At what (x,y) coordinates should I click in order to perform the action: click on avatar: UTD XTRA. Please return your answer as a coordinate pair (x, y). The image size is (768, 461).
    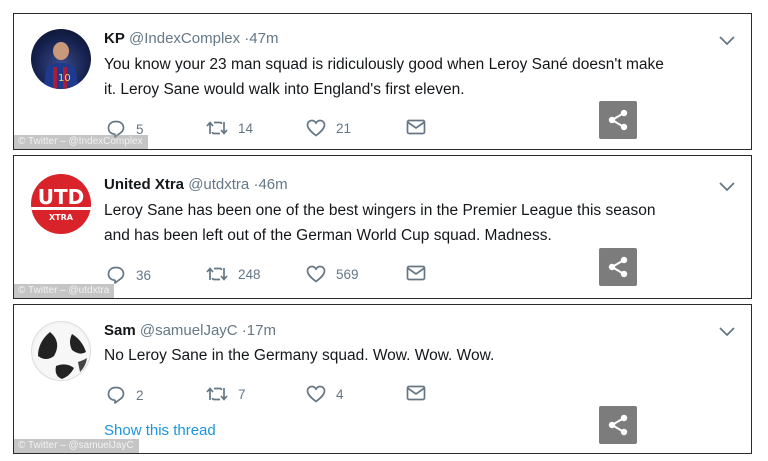
    Looking at the image, I should click on (61, 204).